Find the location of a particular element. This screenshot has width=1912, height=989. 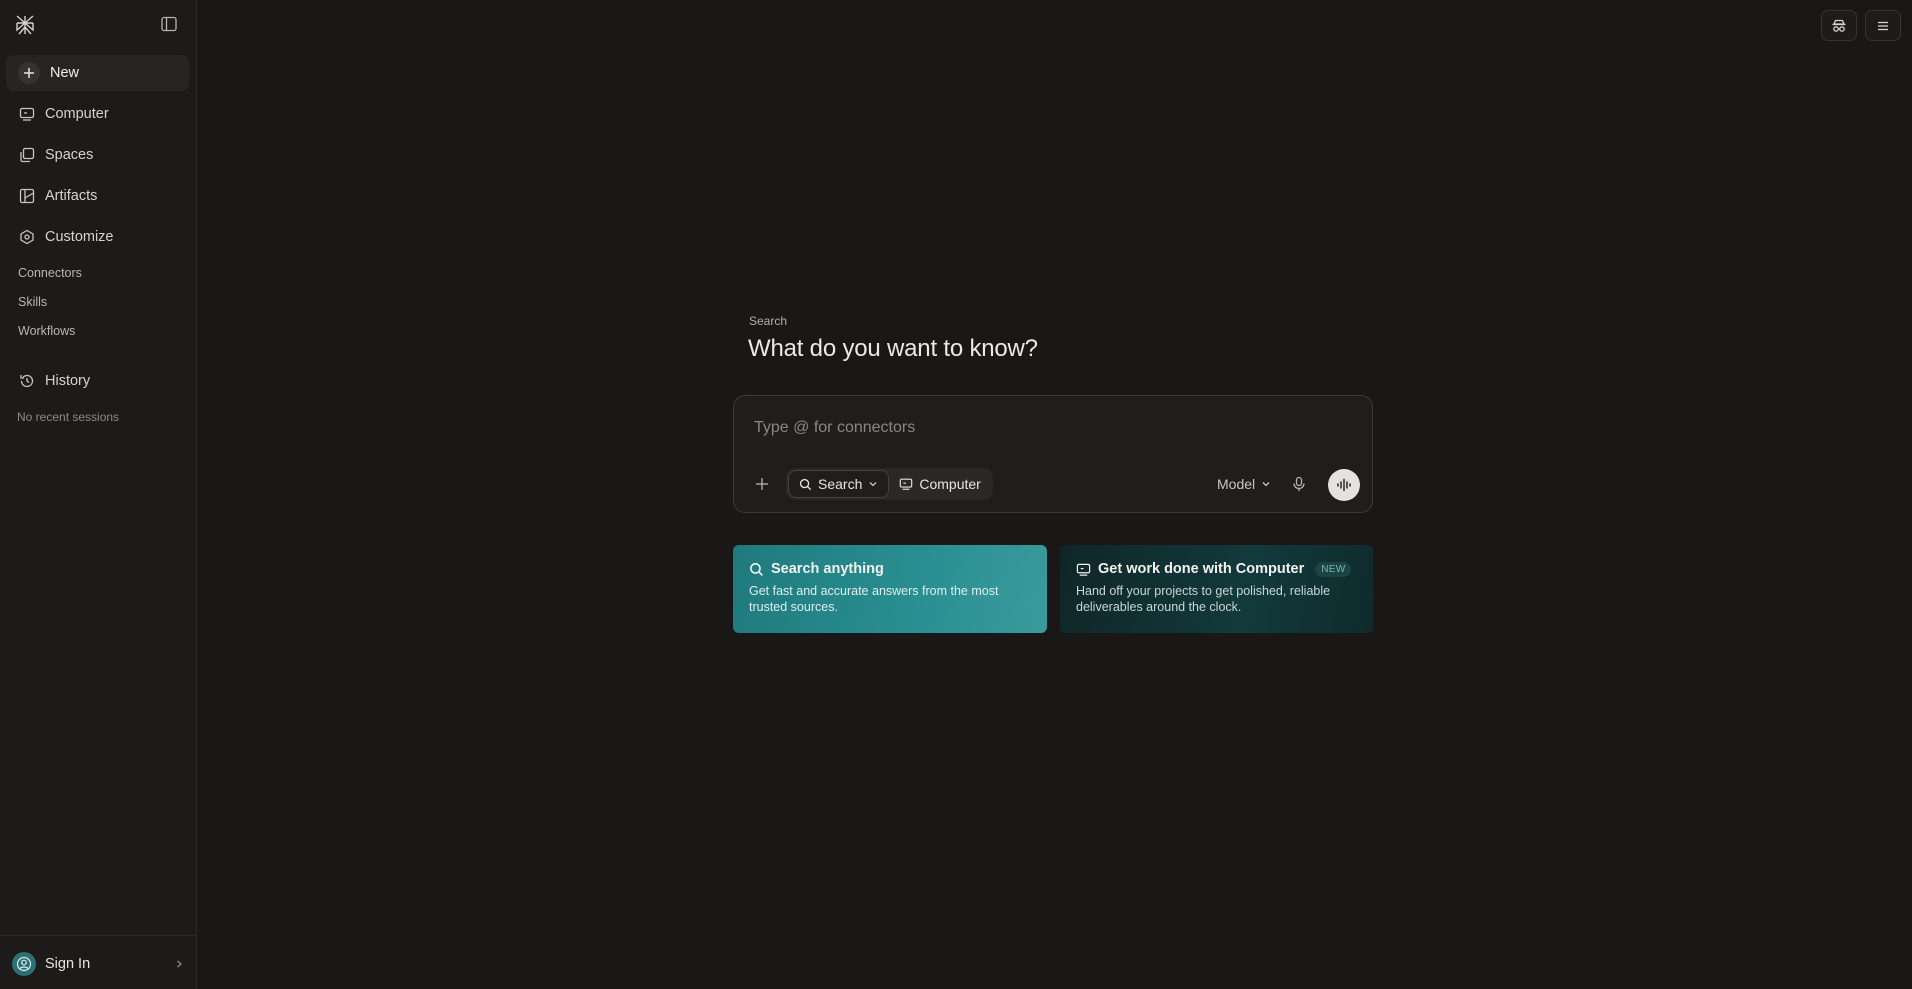

sidebar-item-artifacts: Artifacts is located at coordinates (97, 196).